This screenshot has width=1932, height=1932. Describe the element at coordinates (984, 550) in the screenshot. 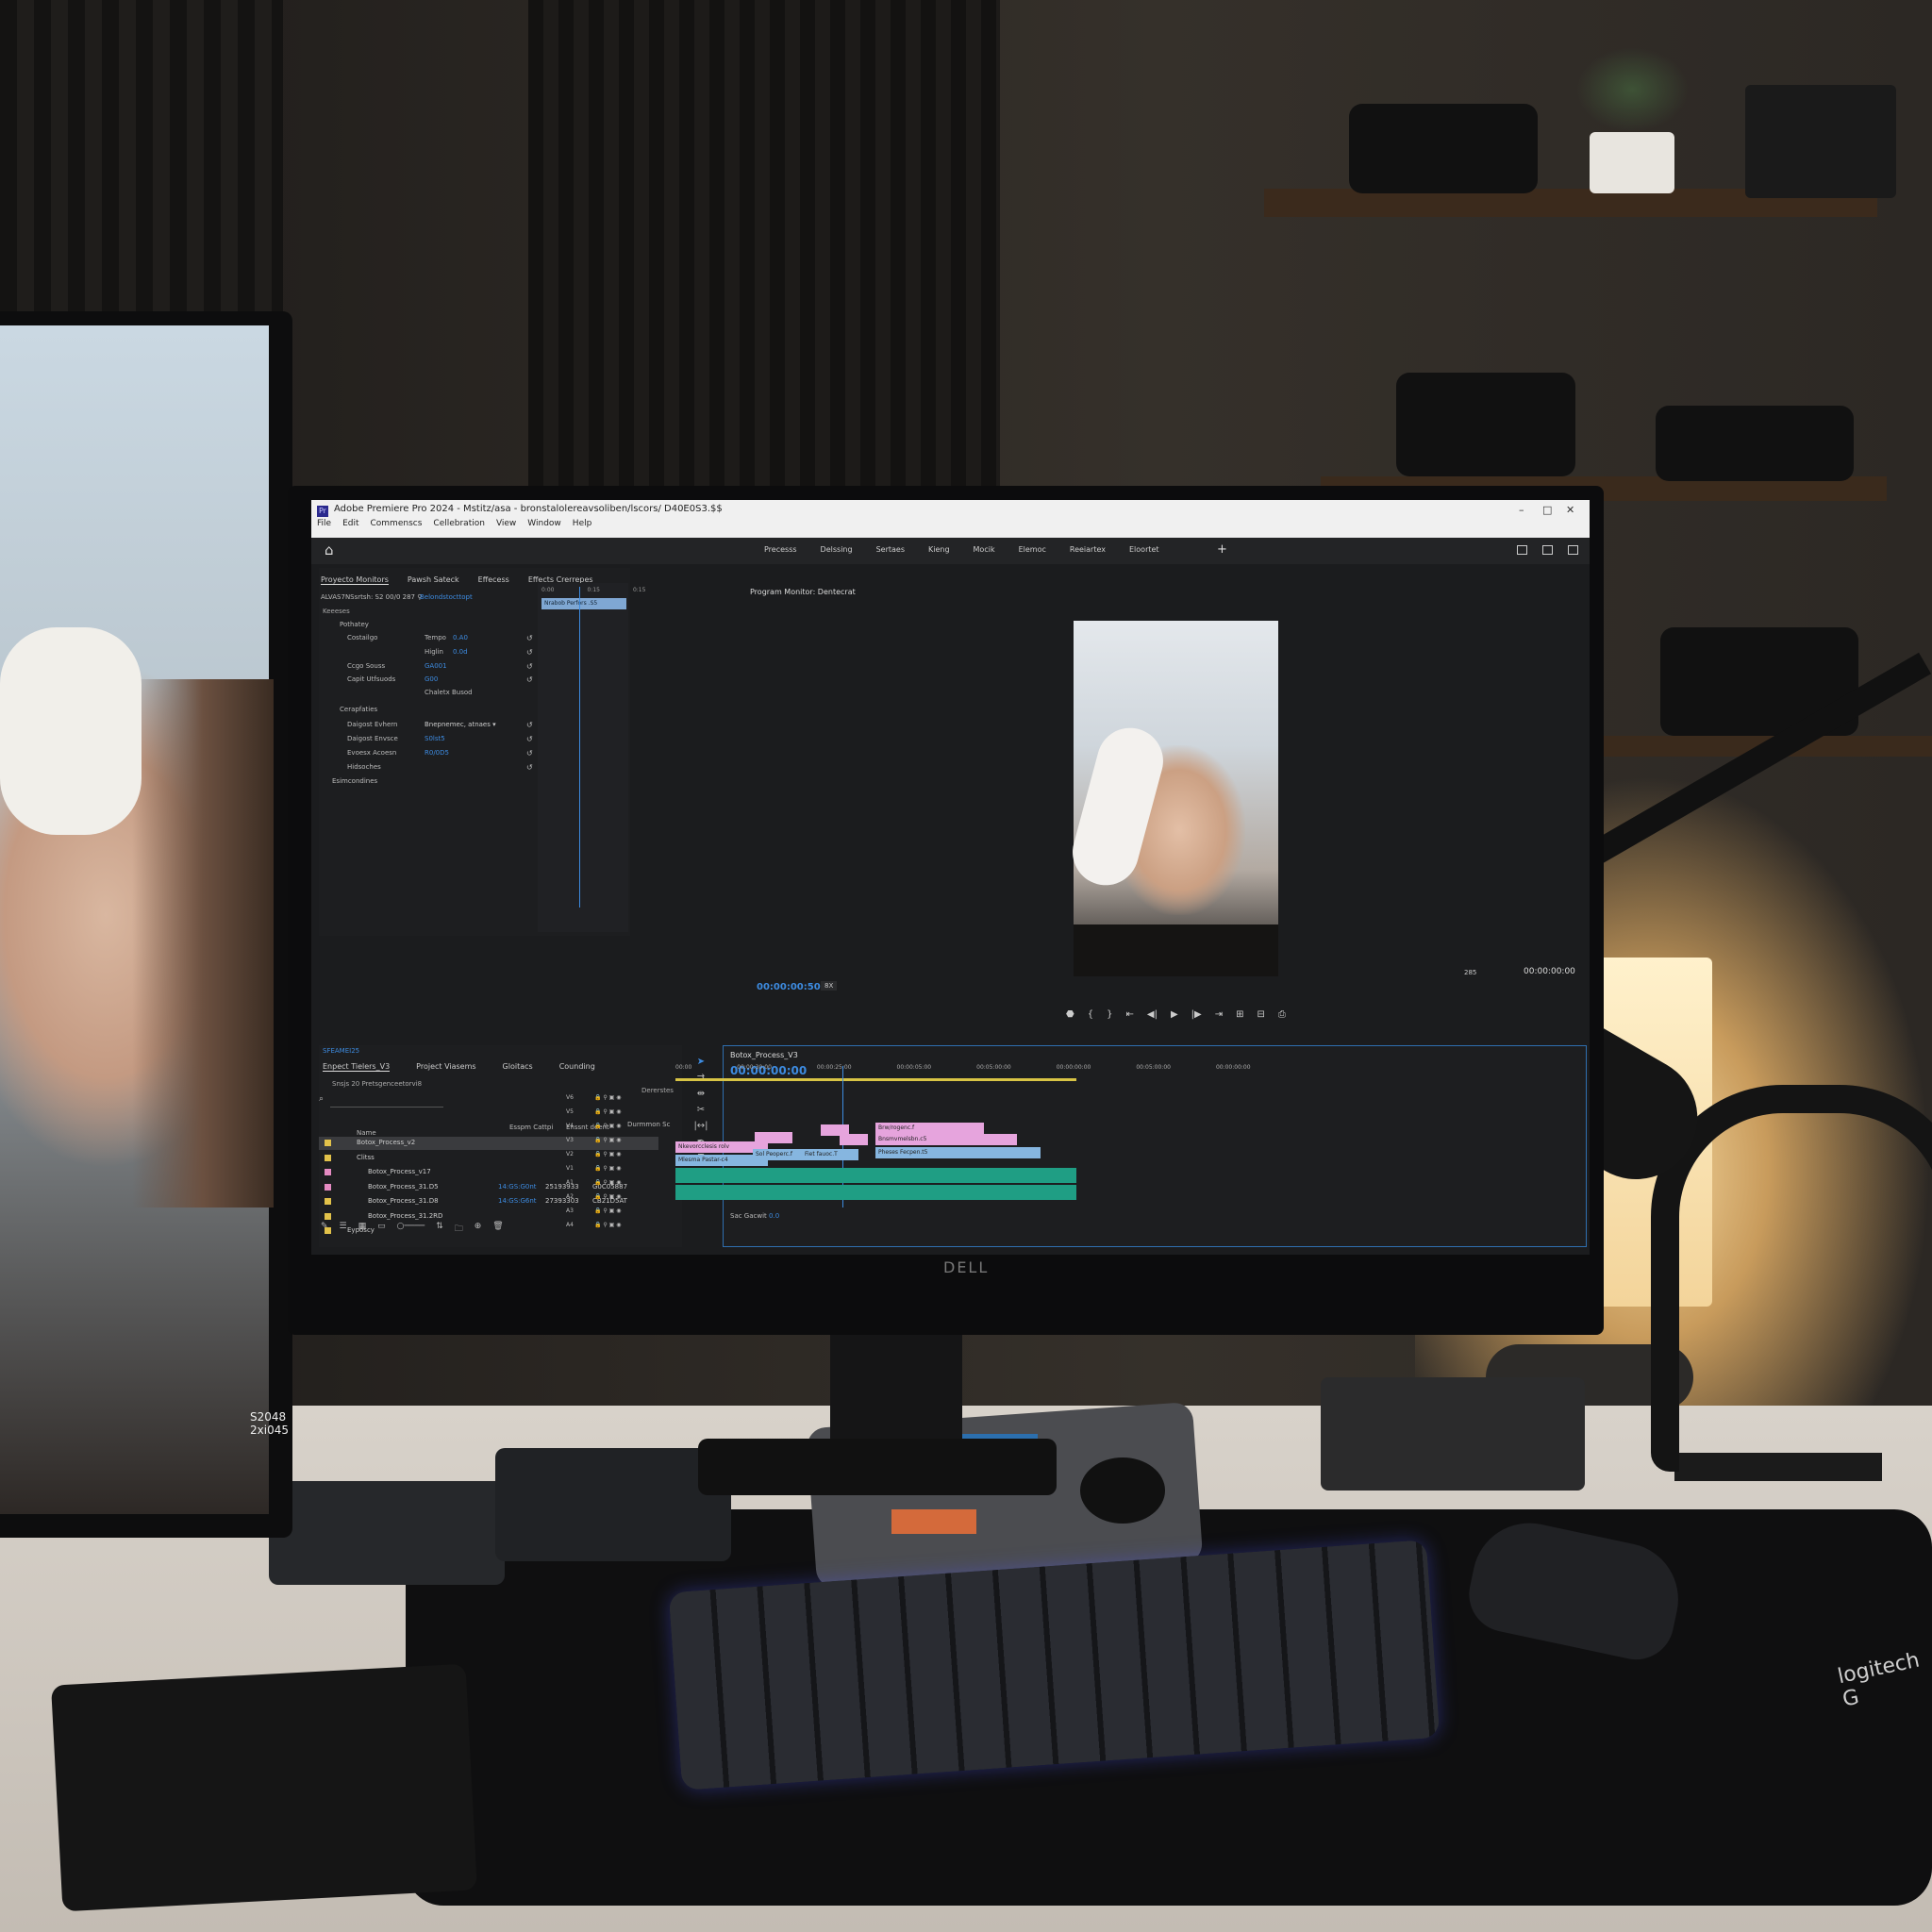

I see `workspace-tab: Mocik` at that location.